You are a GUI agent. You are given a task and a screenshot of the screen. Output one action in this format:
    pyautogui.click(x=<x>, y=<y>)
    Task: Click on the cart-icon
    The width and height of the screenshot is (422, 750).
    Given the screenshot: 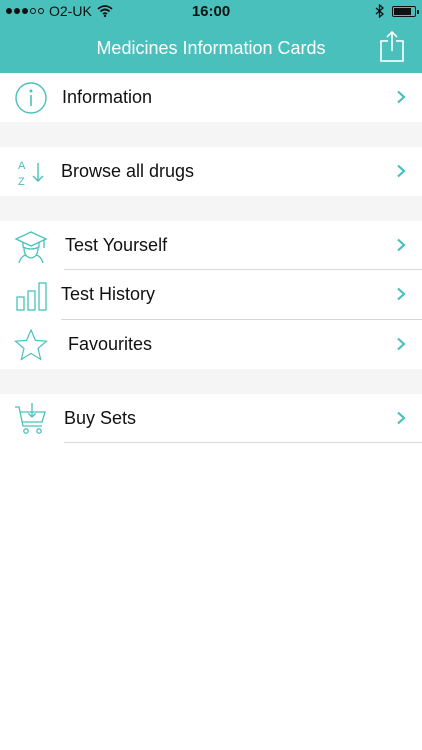 What is the action you would take?
    pyautogui.click(x=30, y=418)
    